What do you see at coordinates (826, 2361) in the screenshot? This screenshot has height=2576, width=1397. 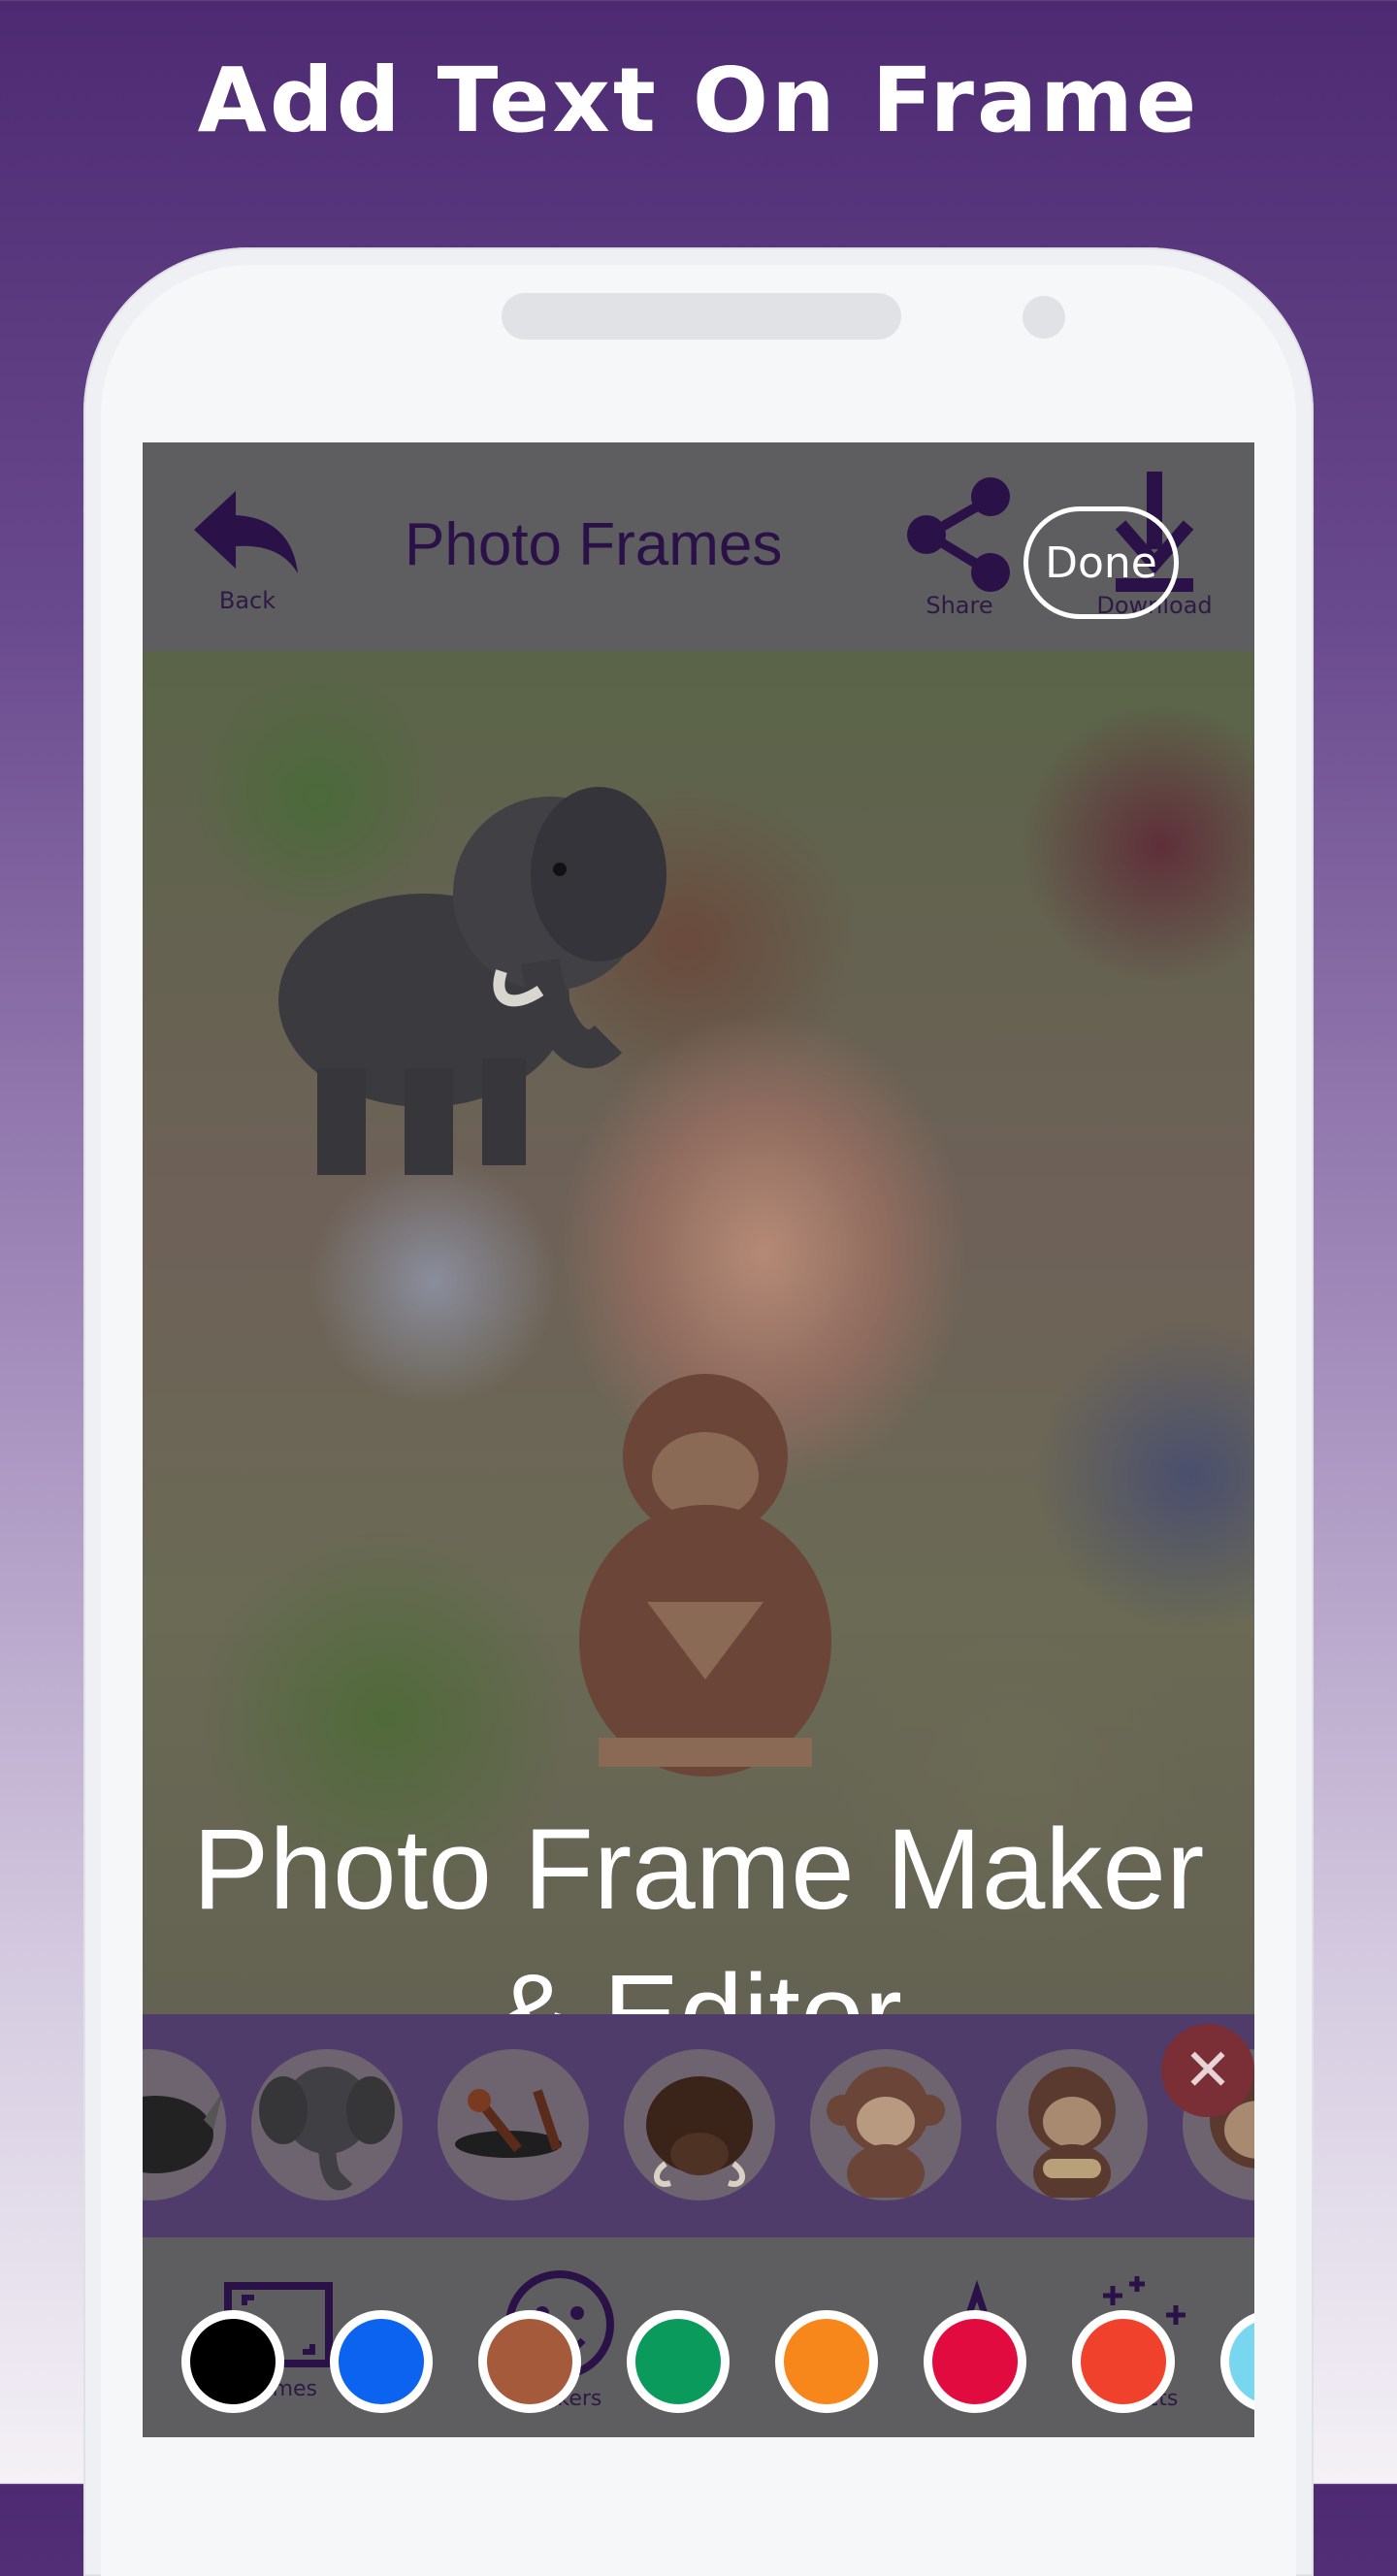 I see `color-swatch-orange` at bounding box center [826, 2361].